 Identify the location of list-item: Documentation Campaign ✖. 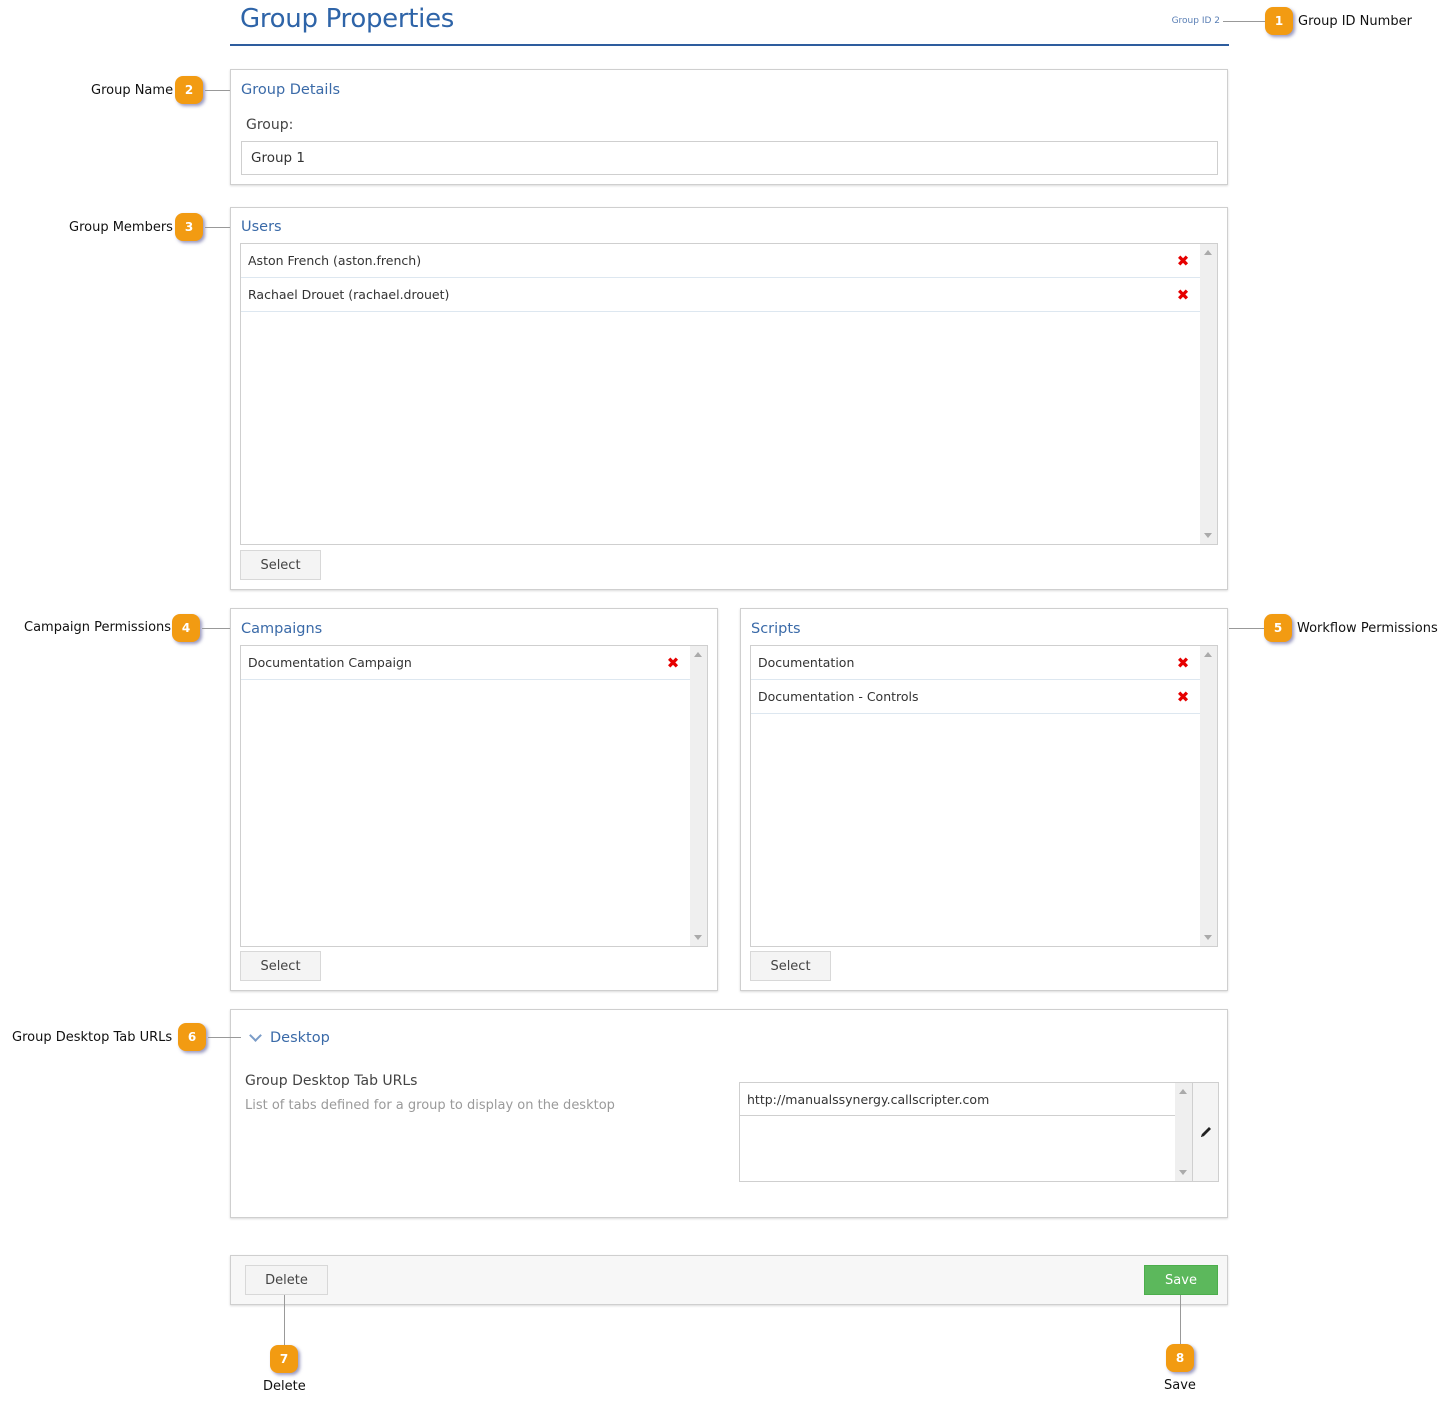
(465, 663).